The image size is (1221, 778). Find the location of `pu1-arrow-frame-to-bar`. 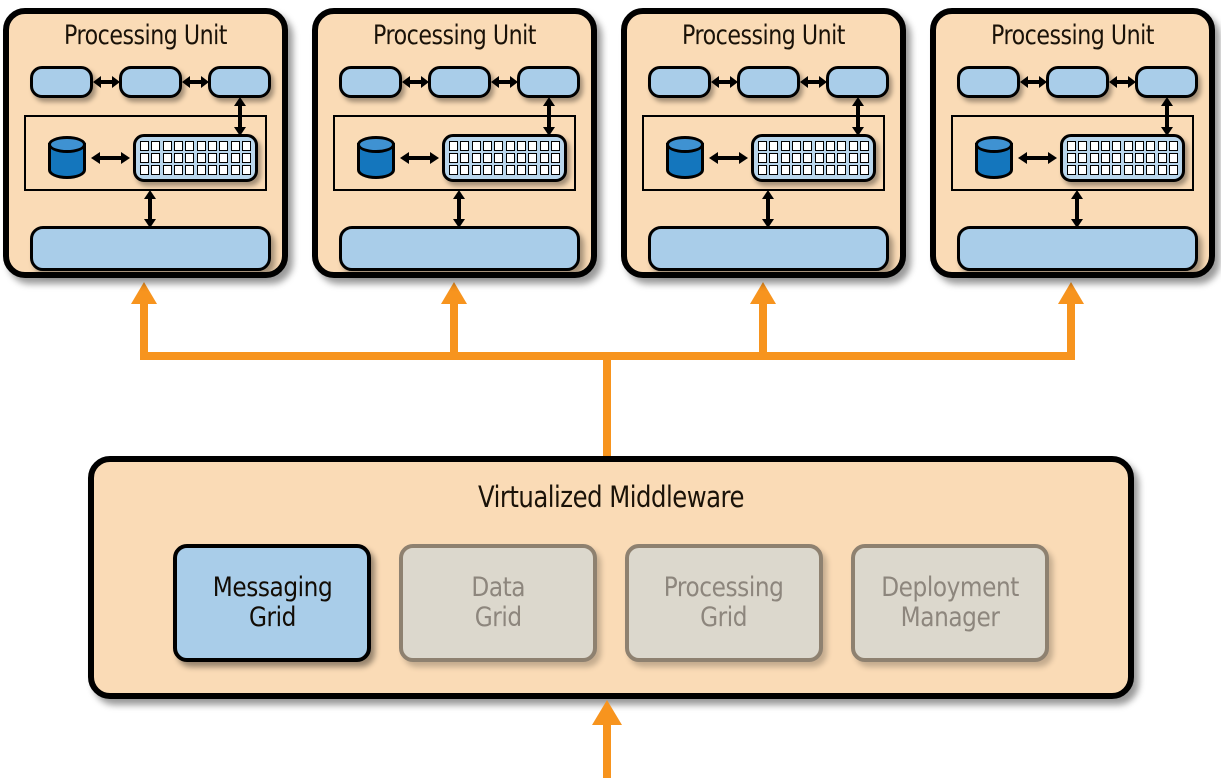

pu1-arrow-frame-to-bar is located at coordinates (150, 209).